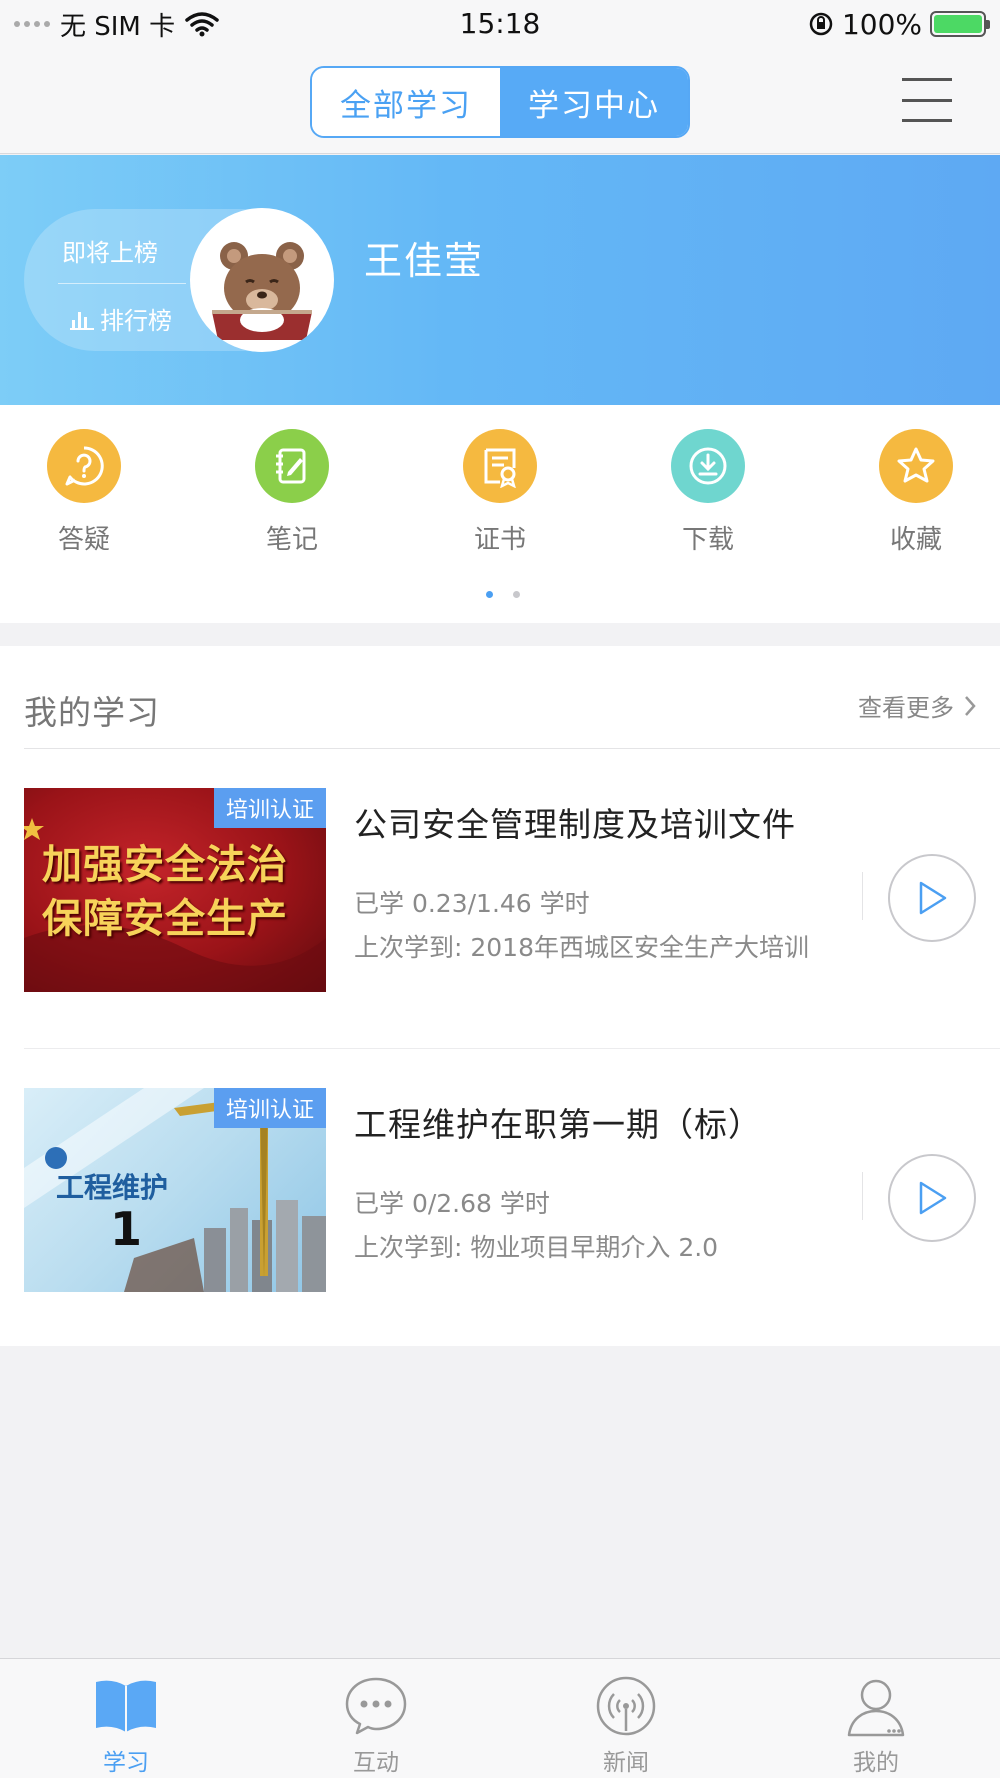  I want to click on course-last-studied: 上次学到: 物业项目早期介入 2.0, so click(536, 1247).